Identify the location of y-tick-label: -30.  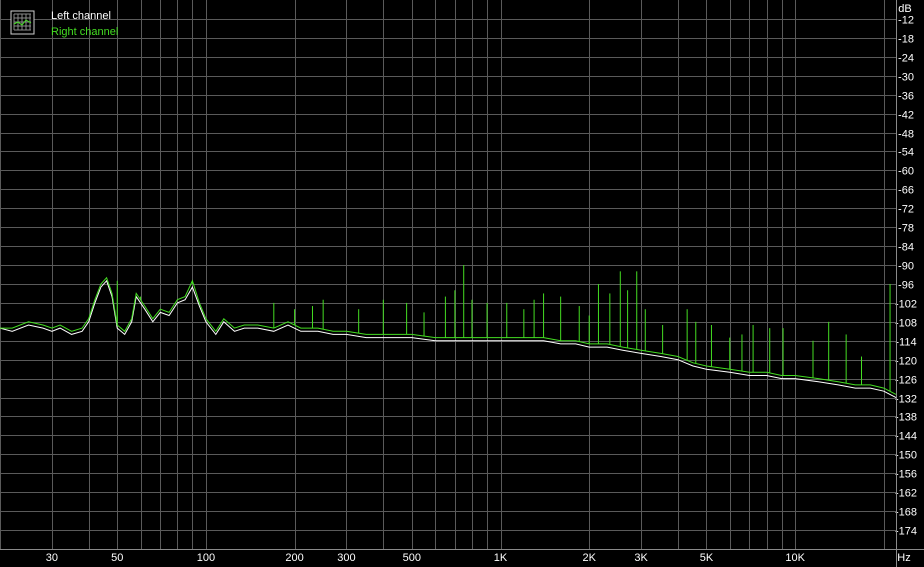
(906, 78).